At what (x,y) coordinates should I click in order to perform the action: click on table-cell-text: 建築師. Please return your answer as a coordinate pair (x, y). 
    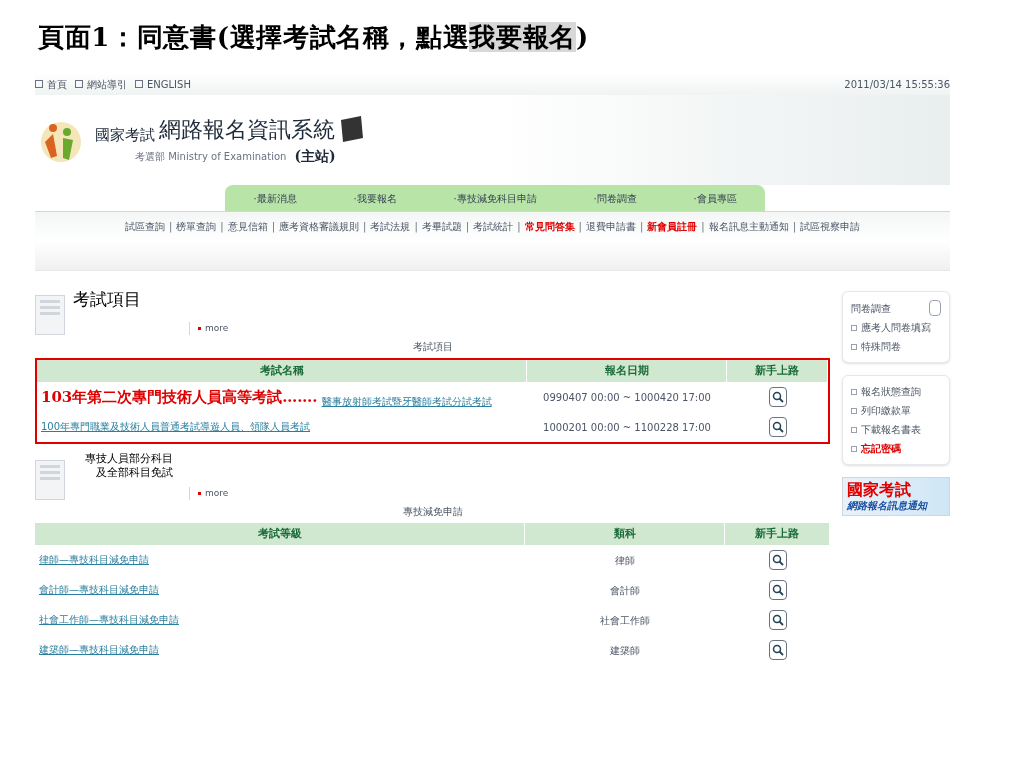
    Looking at the image, I should click on (625, 650).